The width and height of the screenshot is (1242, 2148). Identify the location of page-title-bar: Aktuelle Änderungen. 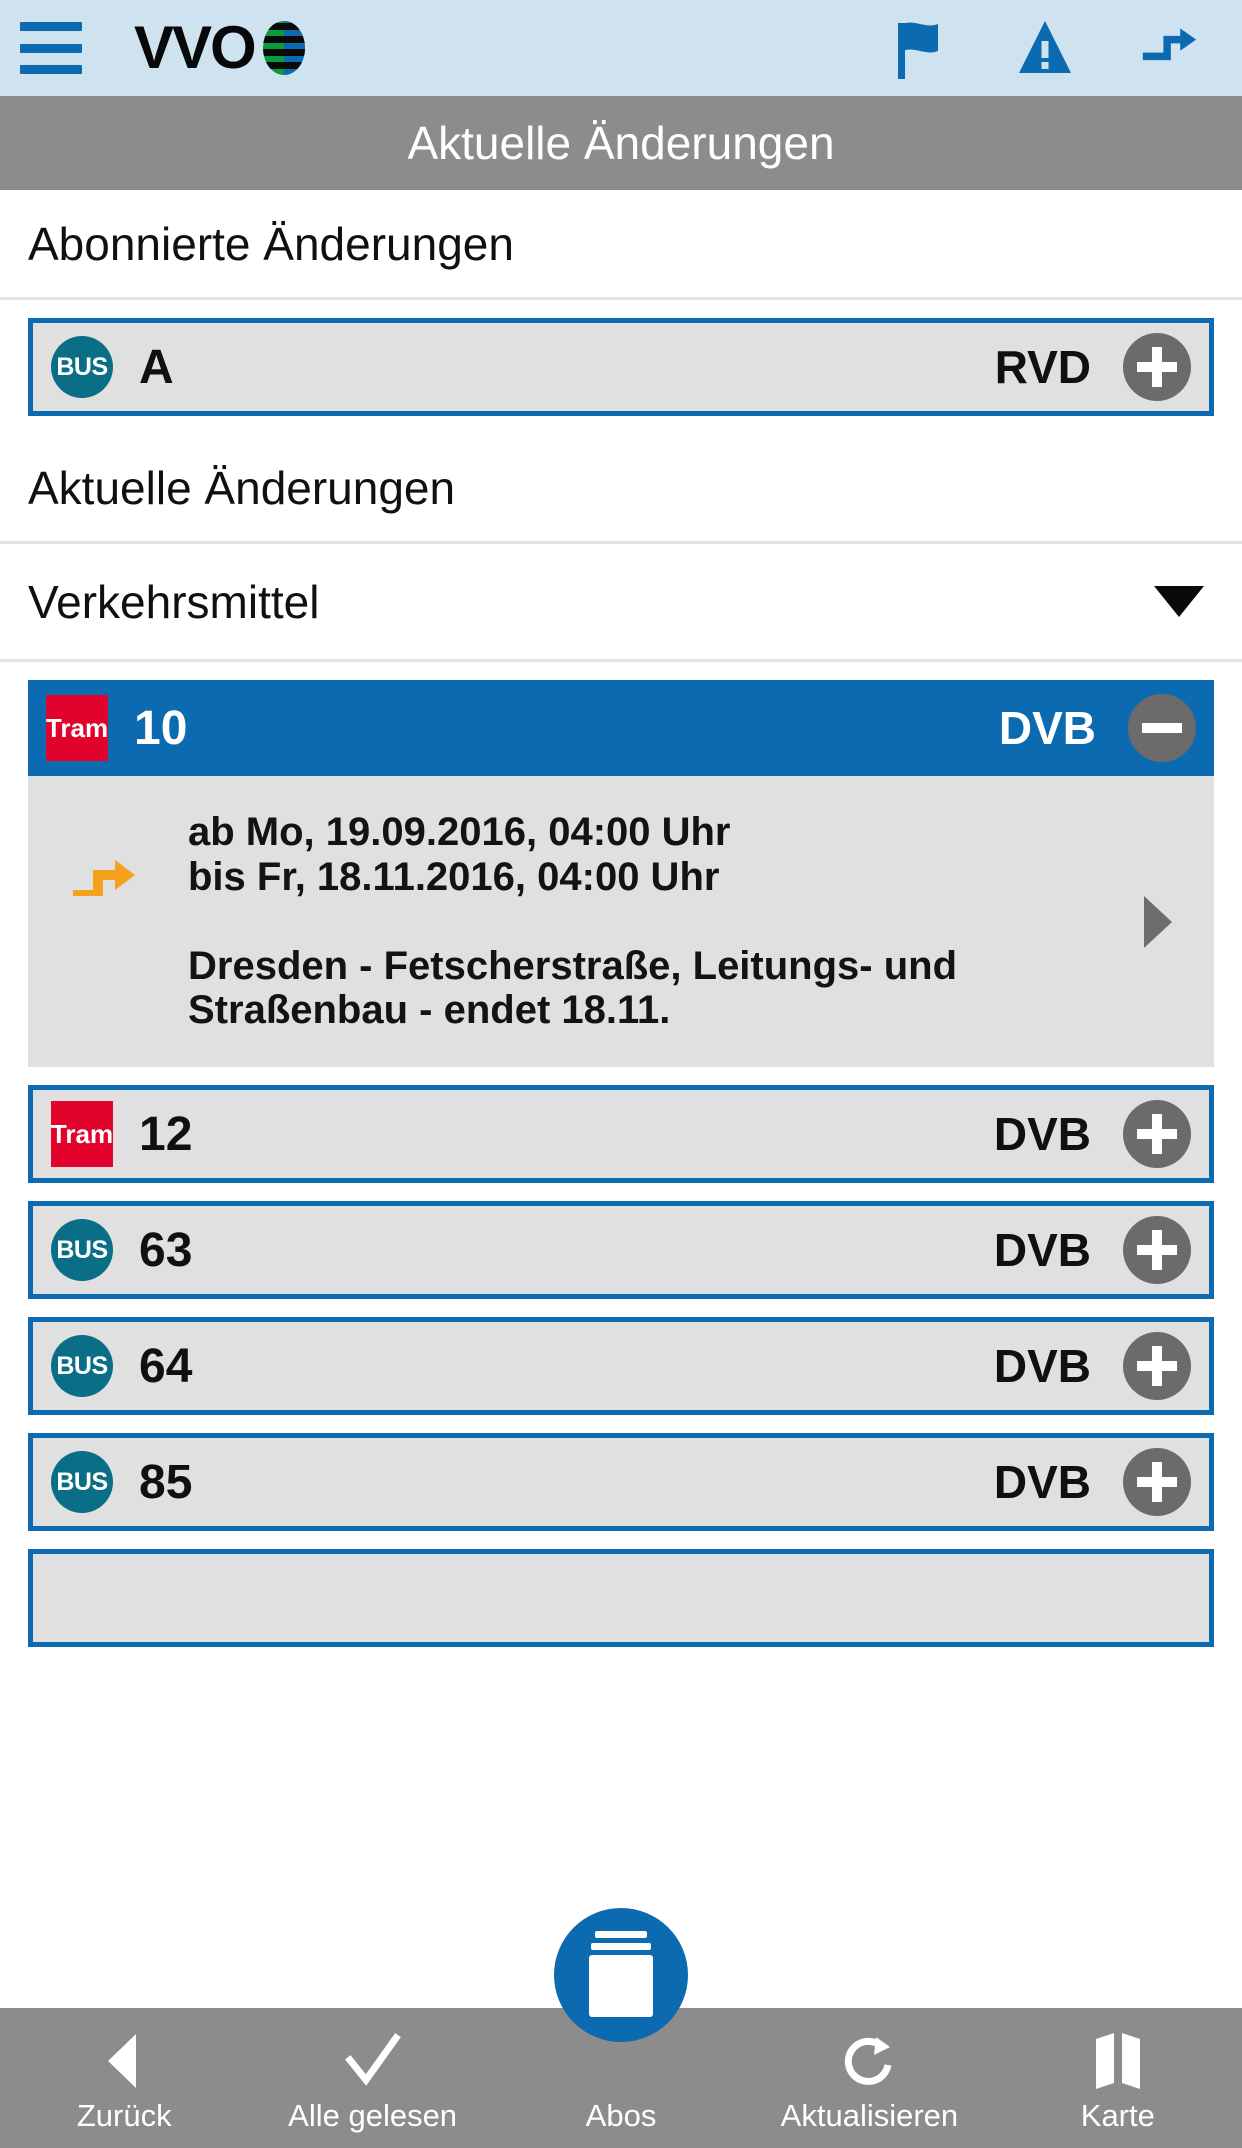
(621, 143).